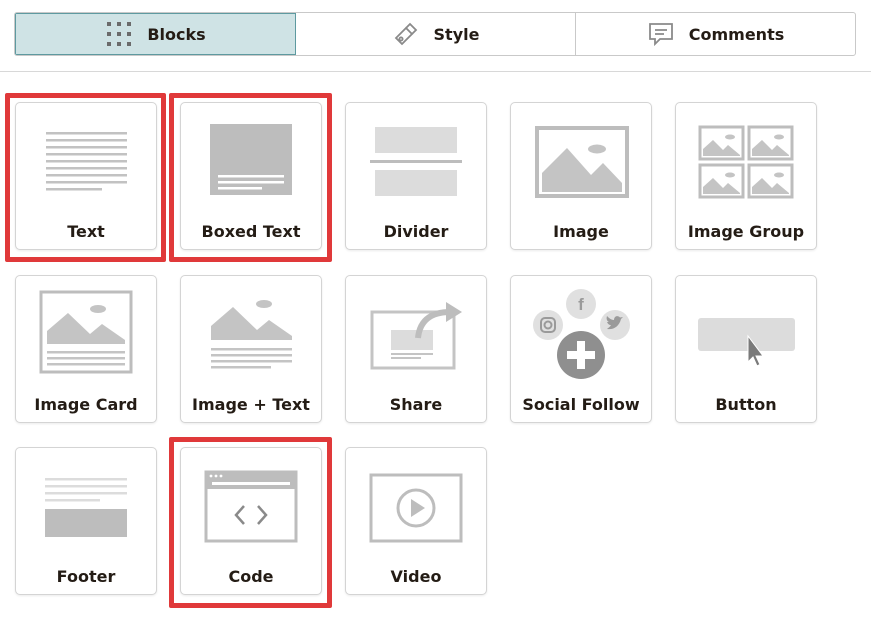 The width and height of the screenshot is (871, 627). What do you see at coordinates (416, 576) in the screenshot?
I see `block-label: Video` at bounding box center [416, 576].